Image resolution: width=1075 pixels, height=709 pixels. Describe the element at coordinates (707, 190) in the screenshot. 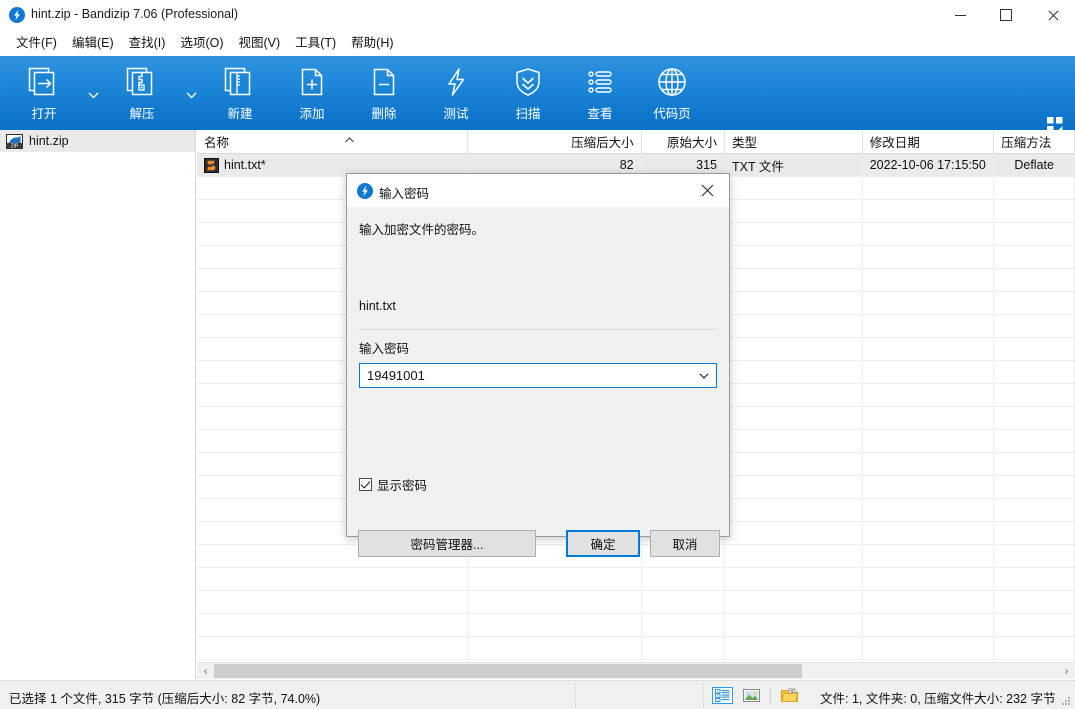

I see `dialog-close-icon` at that location.